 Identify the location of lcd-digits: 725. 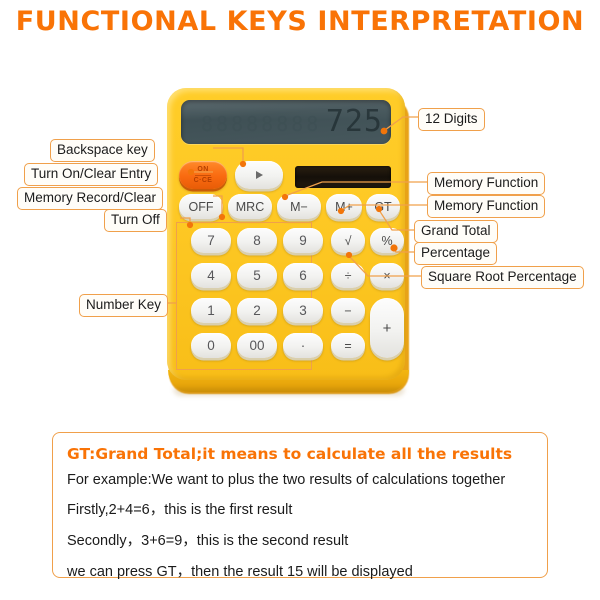
(354, 121).